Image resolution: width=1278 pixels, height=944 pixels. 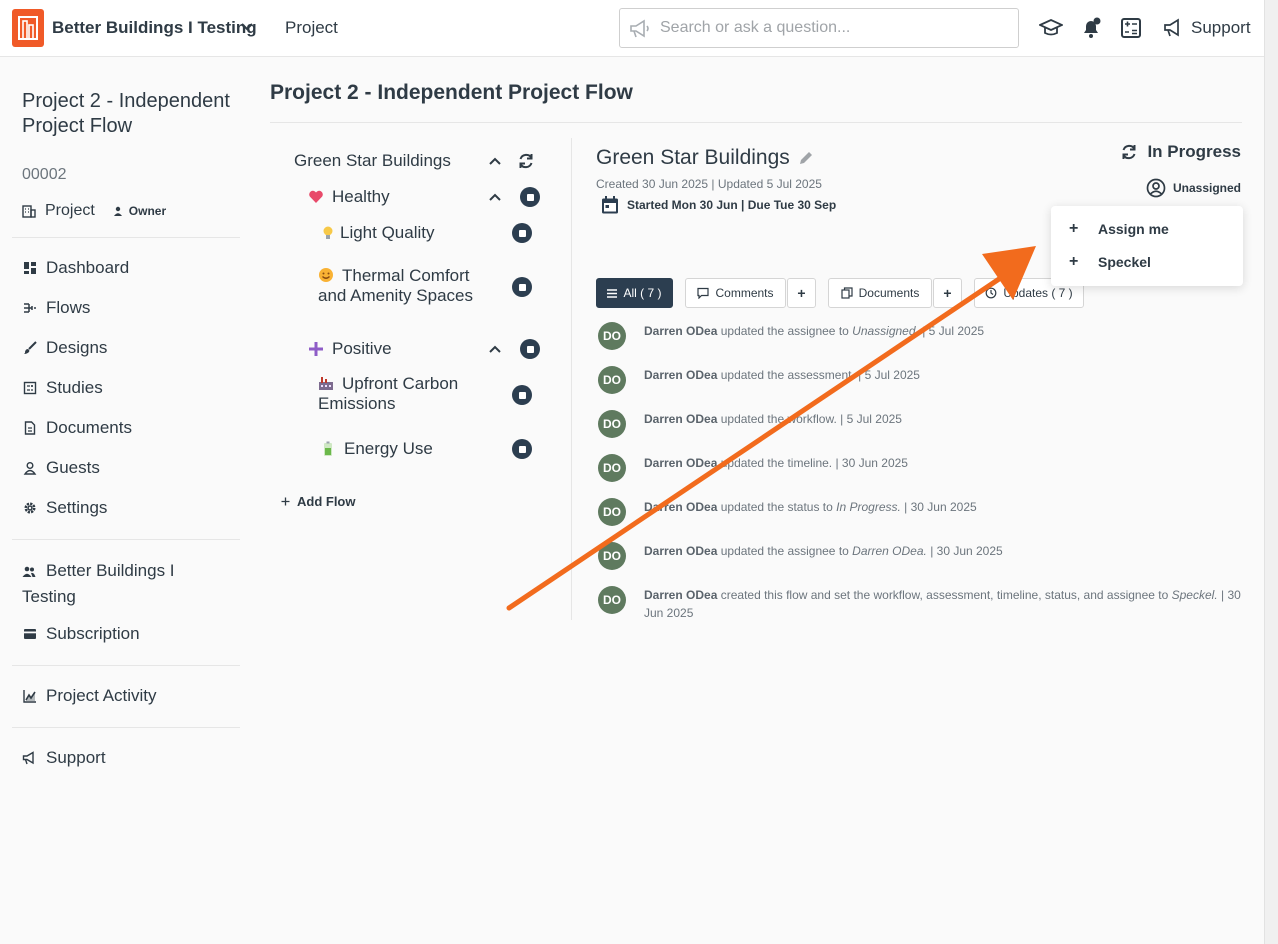 I want to click on list-icon, so click(x=612, y=293).